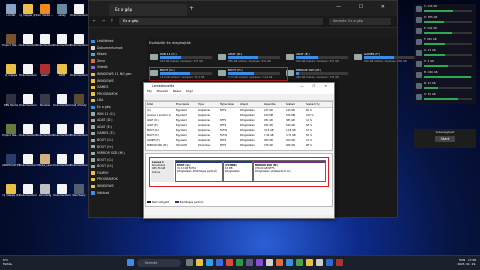 This screenshot has width=480, height=270. What do you see at coordinates (313, 104) in the screenshot?
I see `column-header: Szabad (%)` at bounding box center [313, 104].